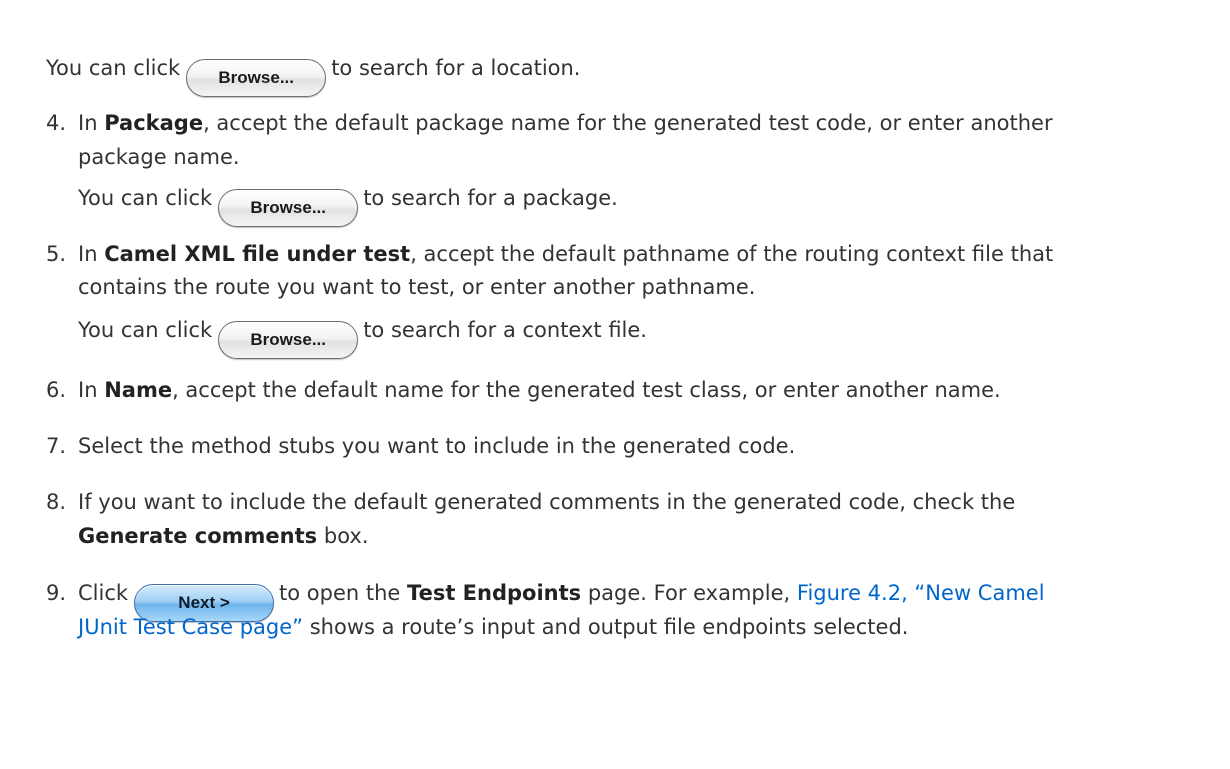  What do you see at coordinates (138, 390) in the screenshot?
I see `step-6-bold: Name` at bounding box center [138, 390].